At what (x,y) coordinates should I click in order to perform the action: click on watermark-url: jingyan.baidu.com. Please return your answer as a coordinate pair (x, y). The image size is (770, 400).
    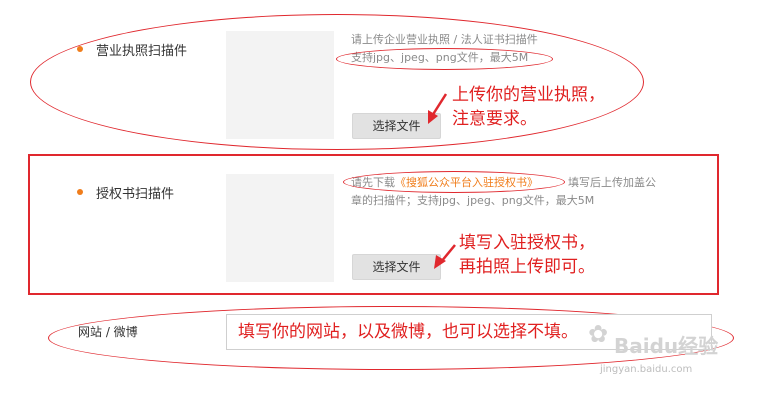
    Looking at the image, I should click on (646, 369).